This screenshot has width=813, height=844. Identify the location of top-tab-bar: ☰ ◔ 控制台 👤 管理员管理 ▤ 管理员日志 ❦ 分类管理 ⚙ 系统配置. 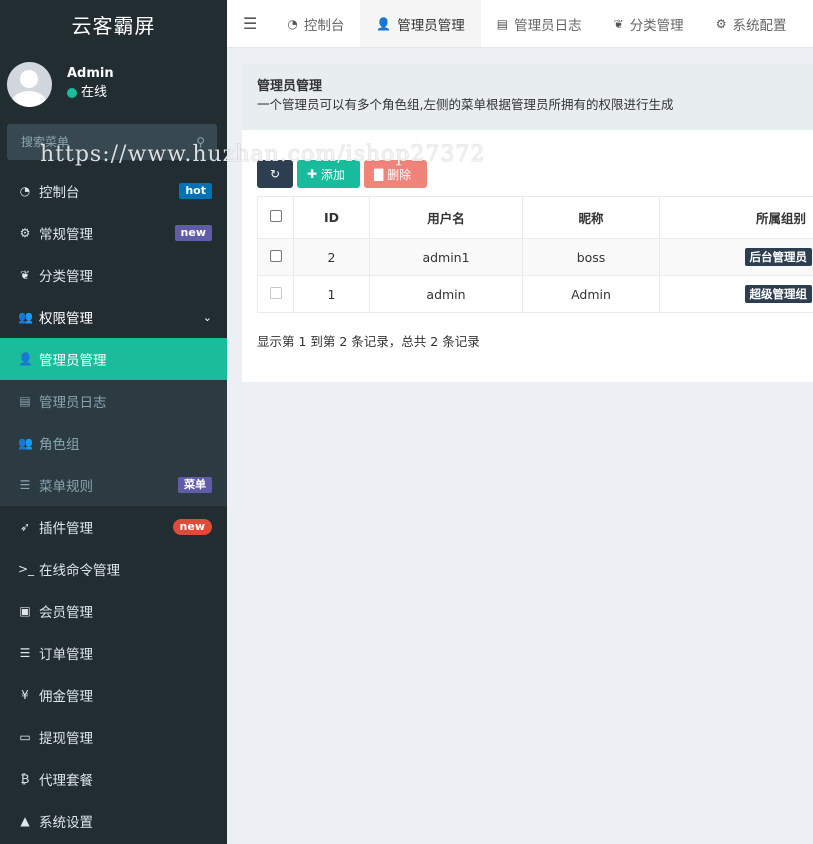
(520, 24).